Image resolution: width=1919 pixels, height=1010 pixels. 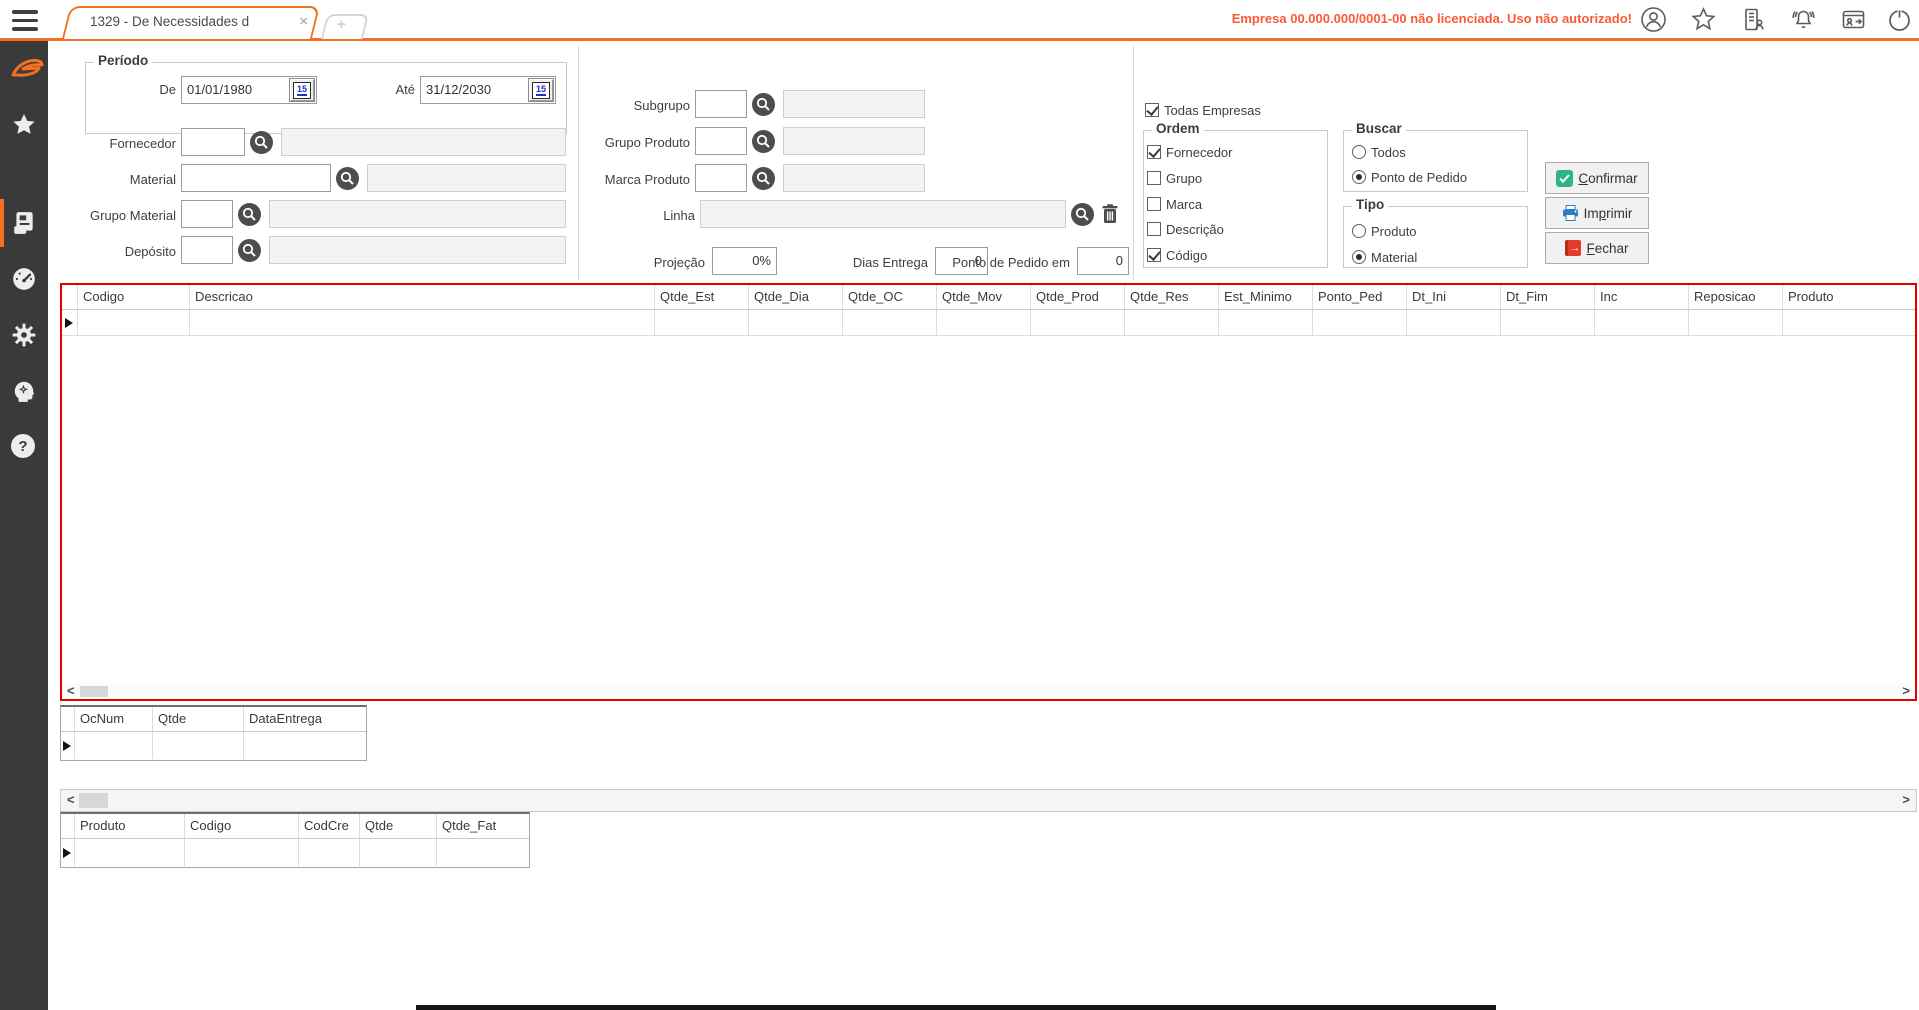 I want to click on deposito-search-icon, so click(x=249, y=250).